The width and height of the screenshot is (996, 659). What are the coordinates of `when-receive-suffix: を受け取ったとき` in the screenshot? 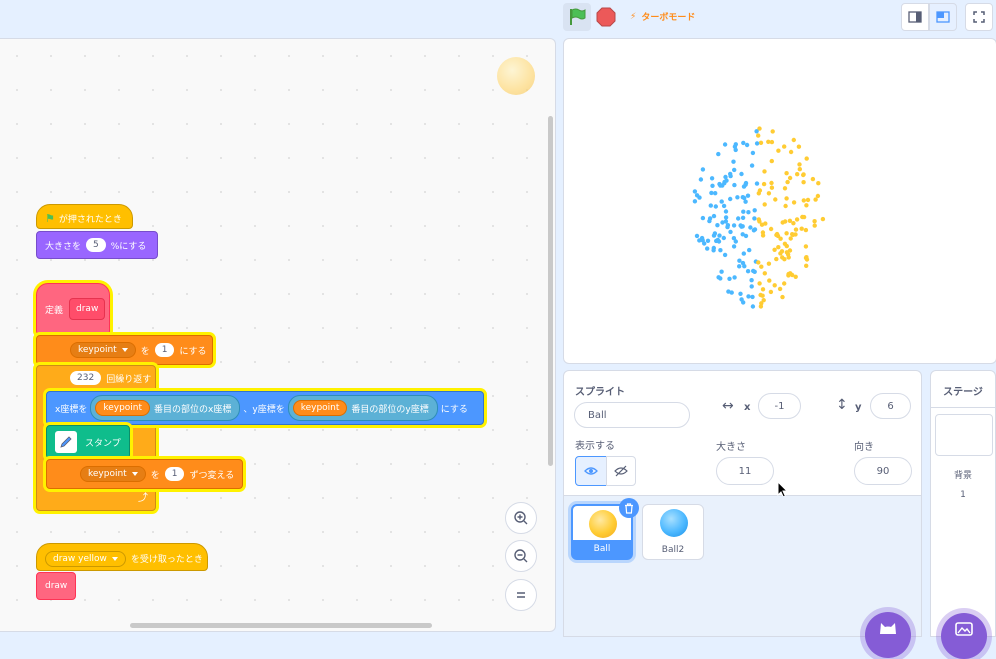 It's located at (166, 560).